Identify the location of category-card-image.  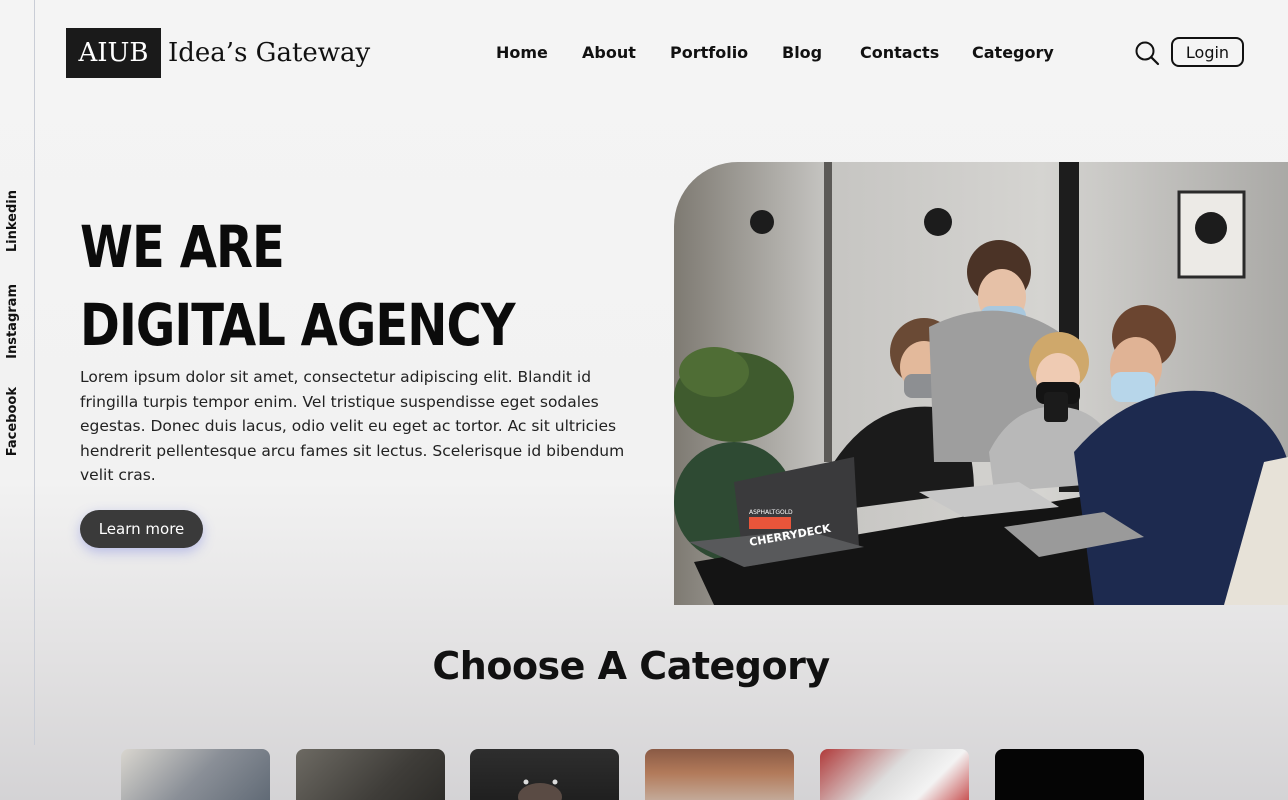
(540, 789).